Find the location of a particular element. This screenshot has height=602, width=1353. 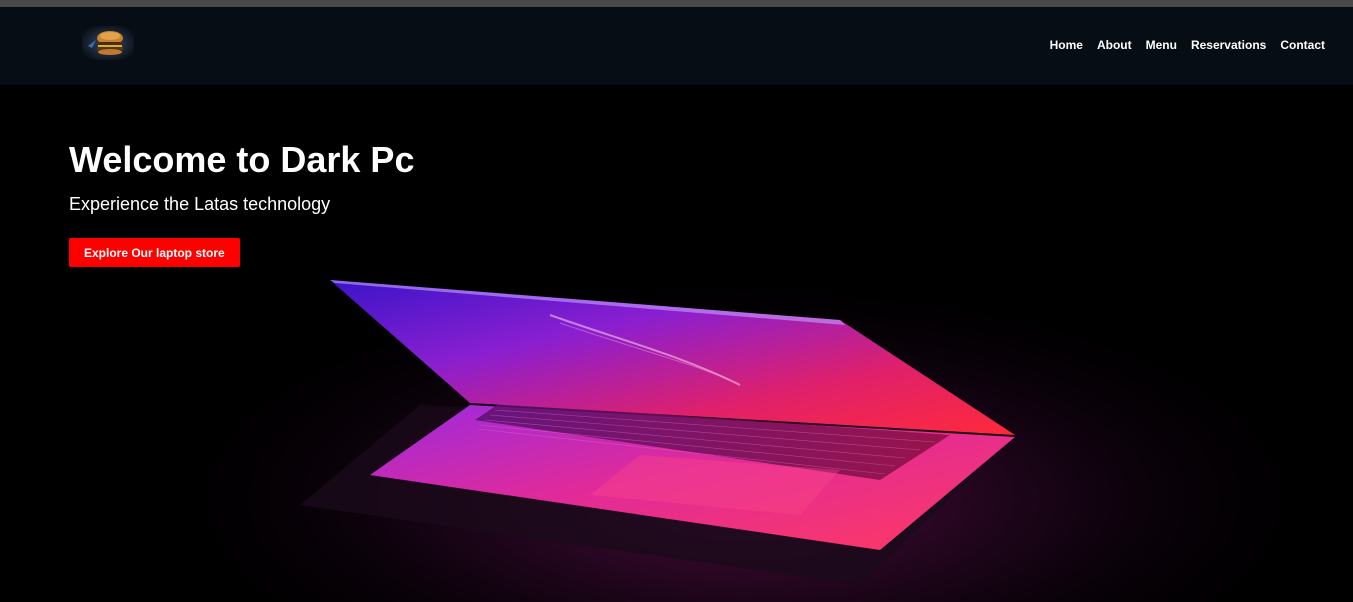

explore-store-button: Explore Our laptop store is located at coordinates (154, 252).